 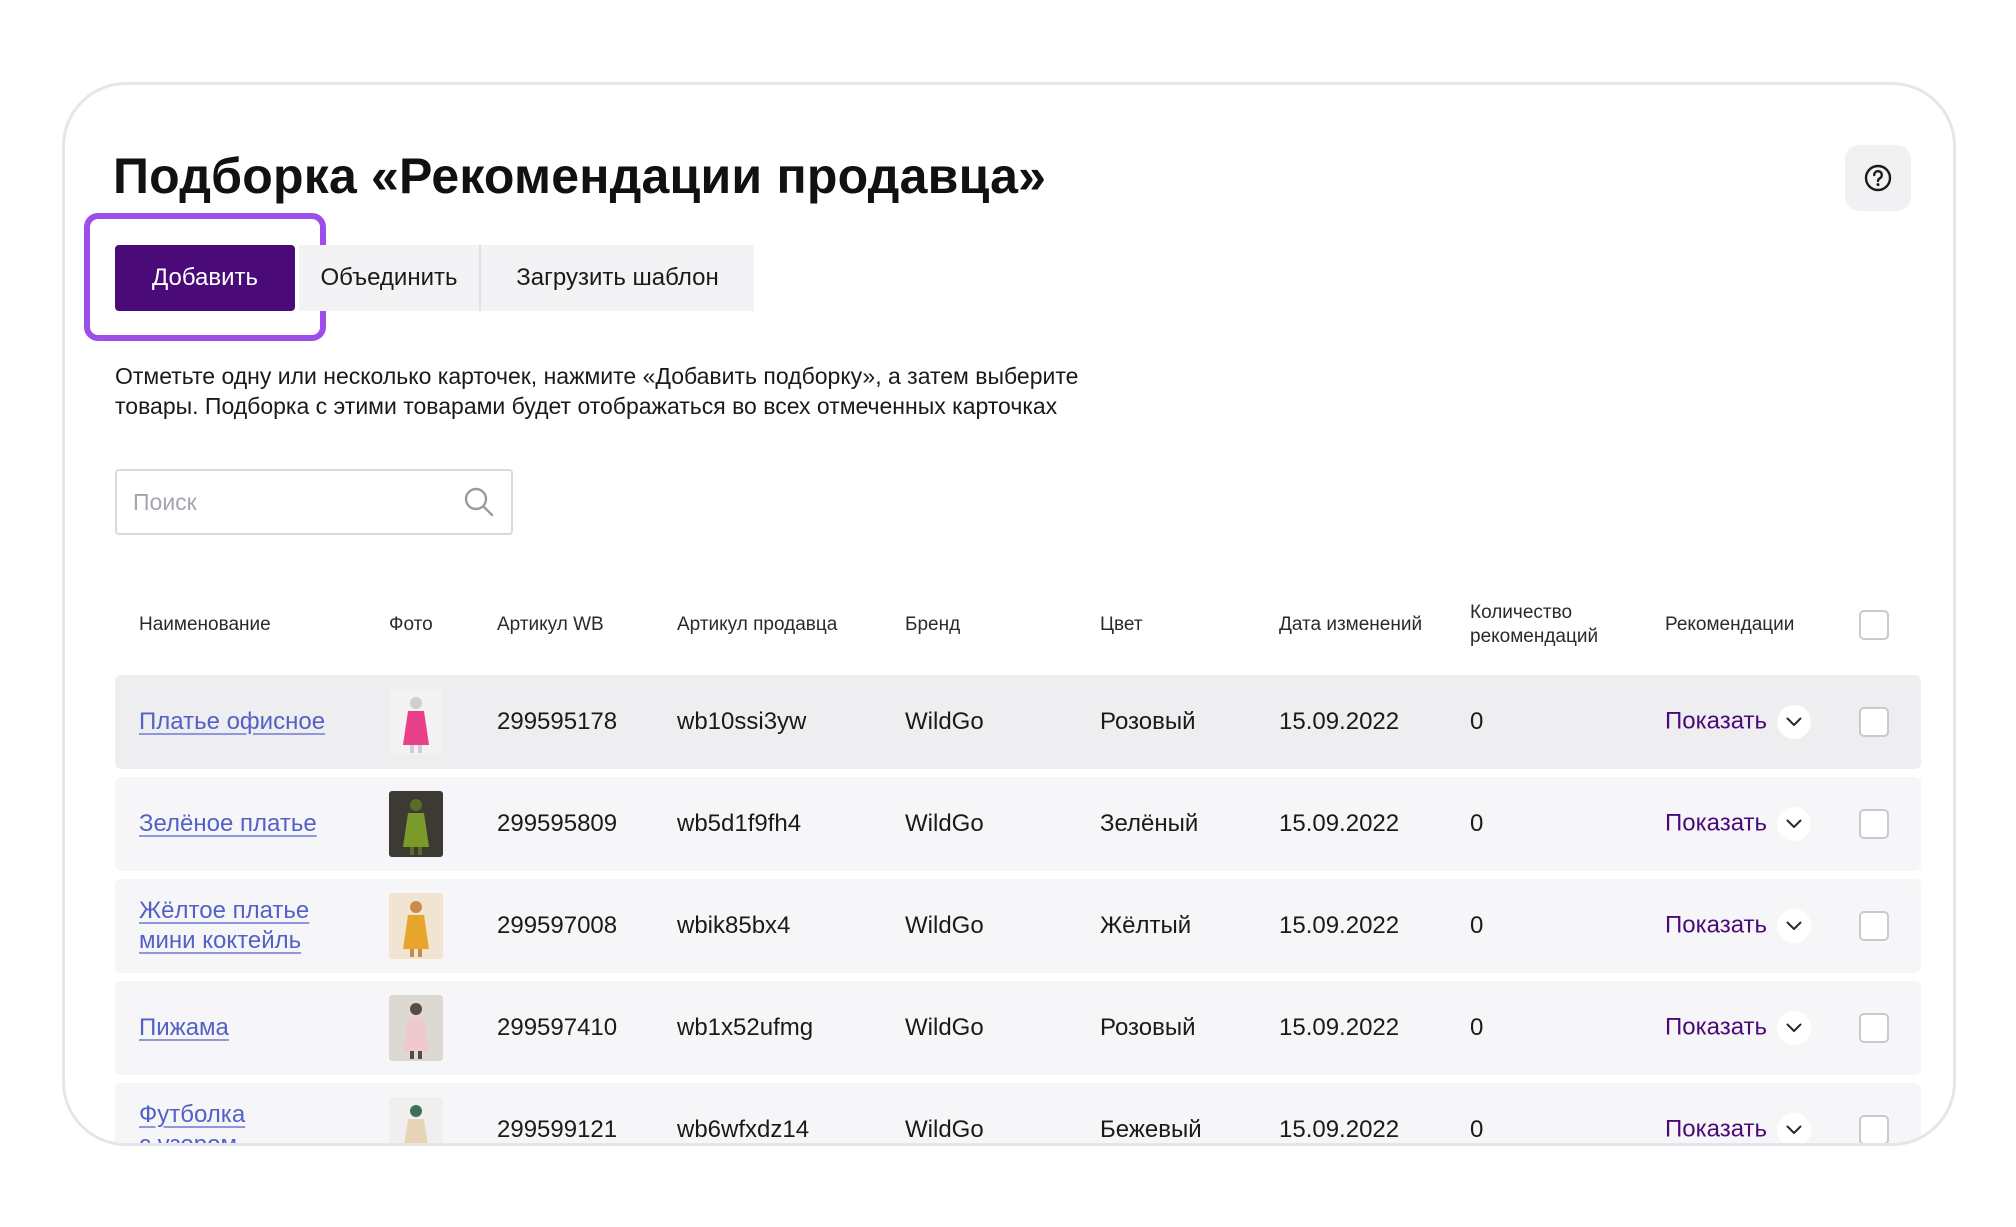 What do you see at coordinates (557, 721) in the screenshot?
I see `article-wb: 299595178` at bounding box center [557, 721].